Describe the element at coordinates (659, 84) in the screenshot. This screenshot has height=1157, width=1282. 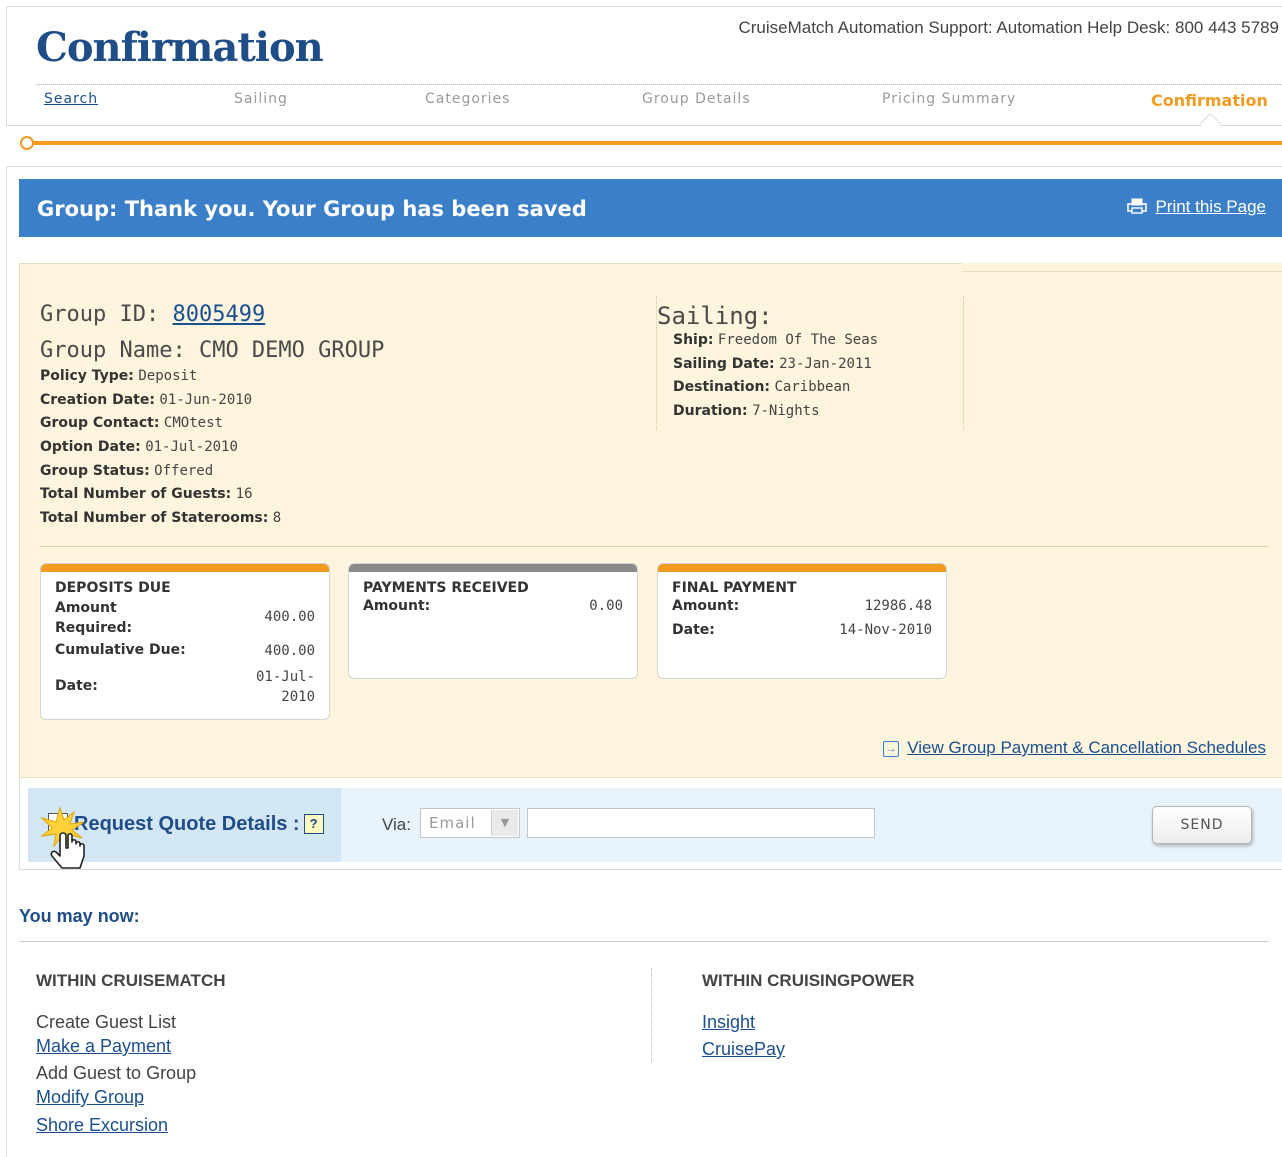
I see `header-divider` at that location.